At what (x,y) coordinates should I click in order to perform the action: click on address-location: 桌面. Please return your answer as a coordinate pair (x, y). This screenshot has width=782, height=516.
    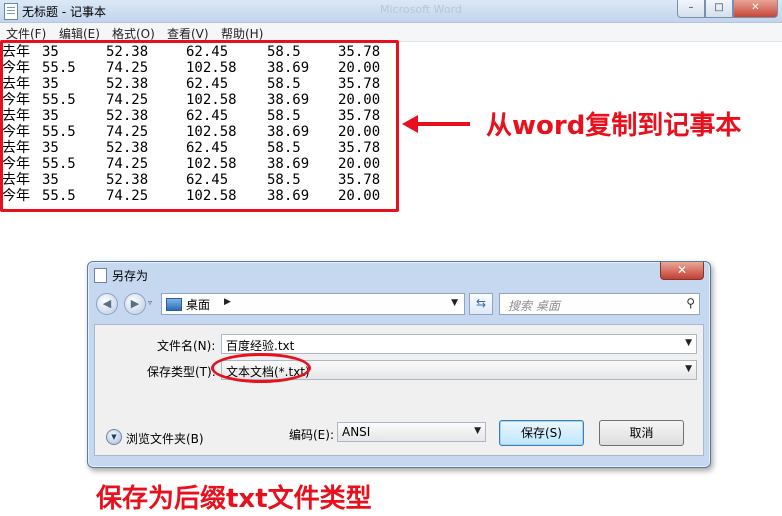
    Looking at the image, I should click on (198, 304).